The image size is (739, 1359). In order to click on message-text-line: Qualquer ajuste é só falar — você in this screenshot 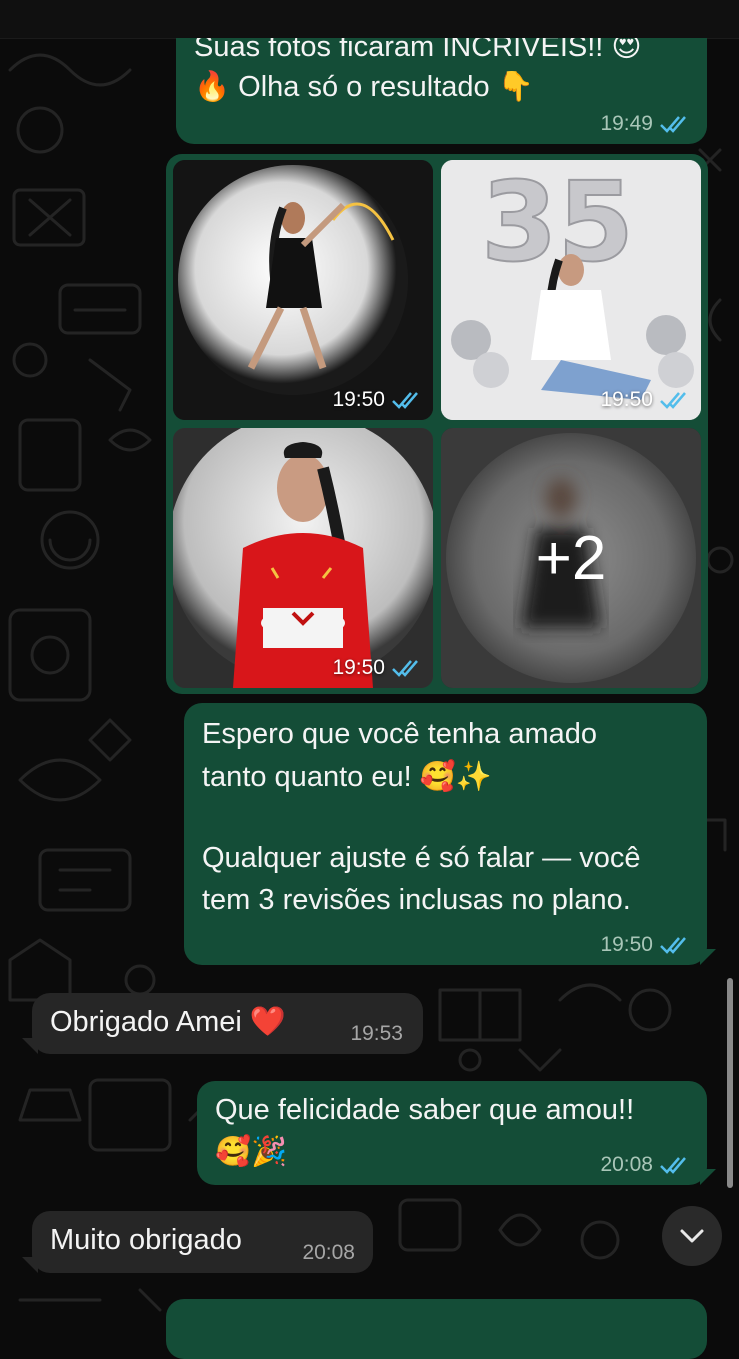, I will do `click(421, 858)`.